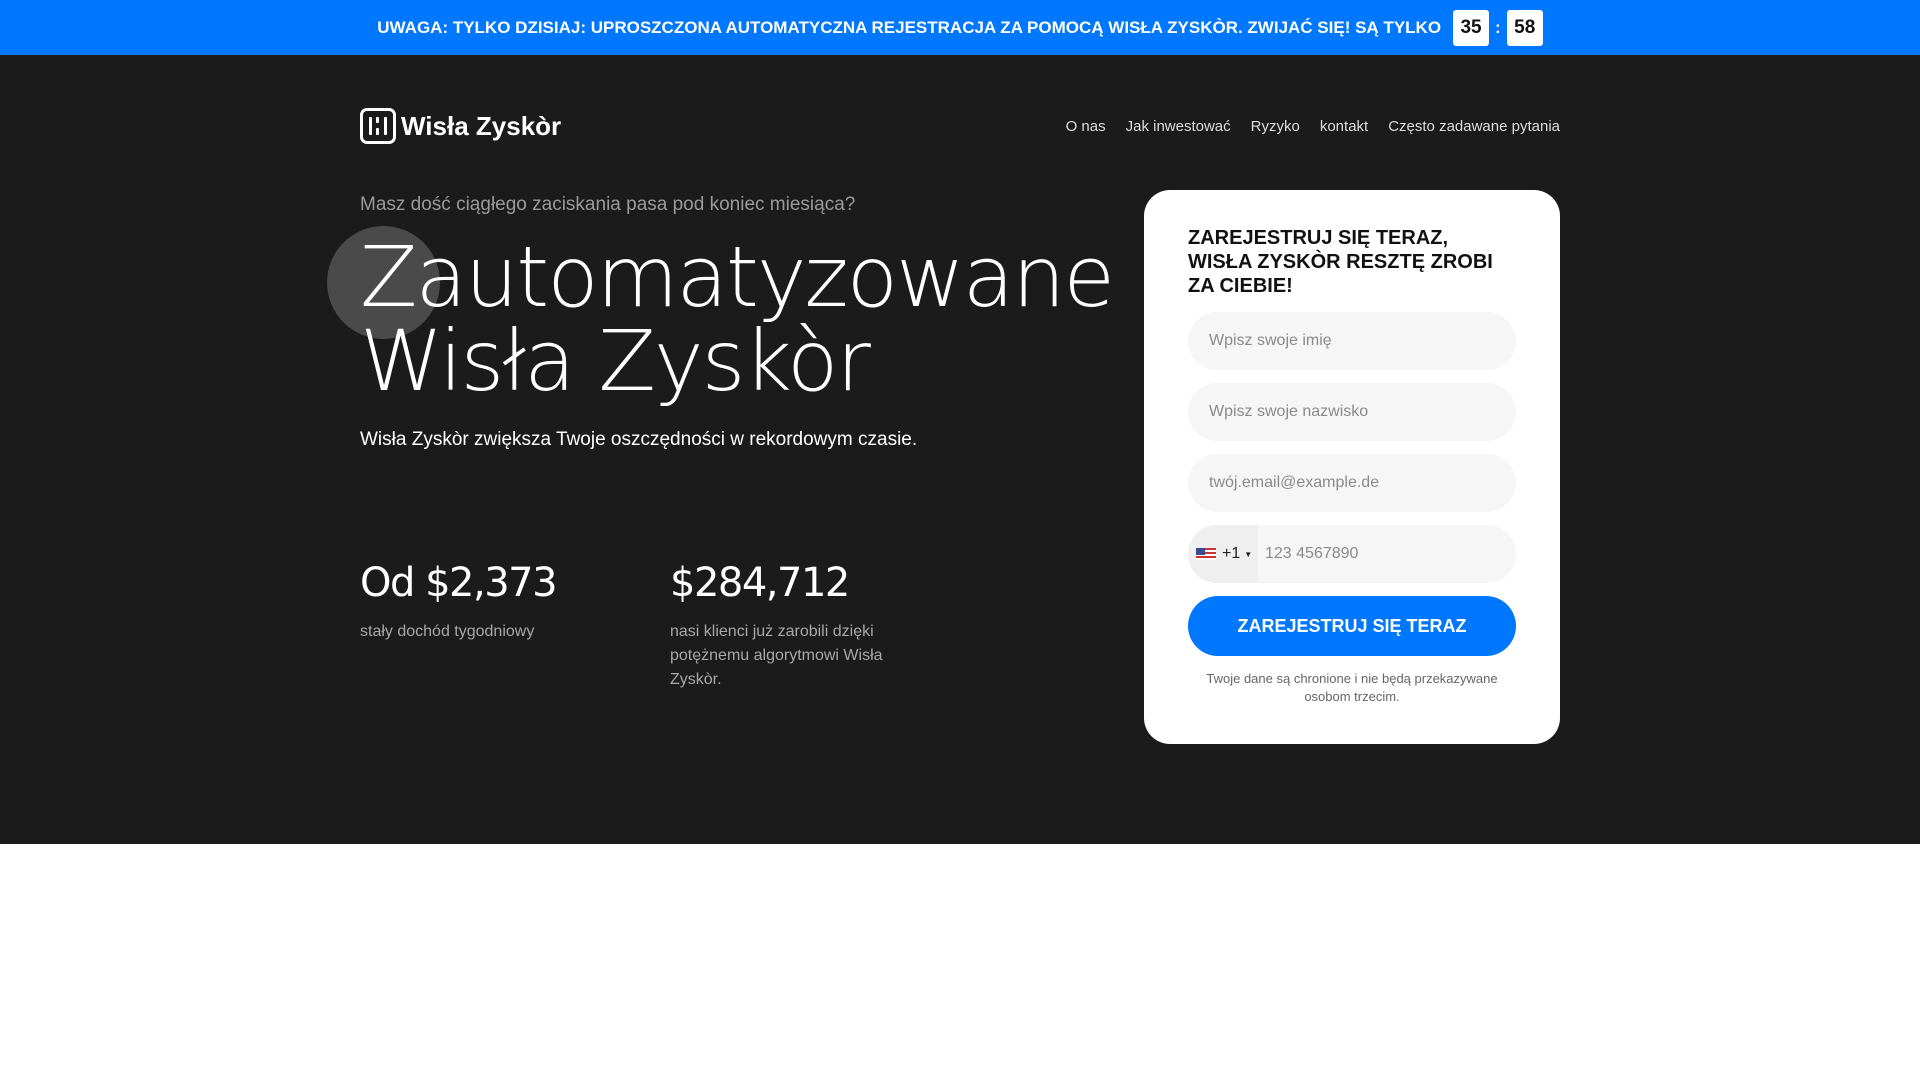  I want to click on nav-risk: Ryzyko, so click(1275, 126).